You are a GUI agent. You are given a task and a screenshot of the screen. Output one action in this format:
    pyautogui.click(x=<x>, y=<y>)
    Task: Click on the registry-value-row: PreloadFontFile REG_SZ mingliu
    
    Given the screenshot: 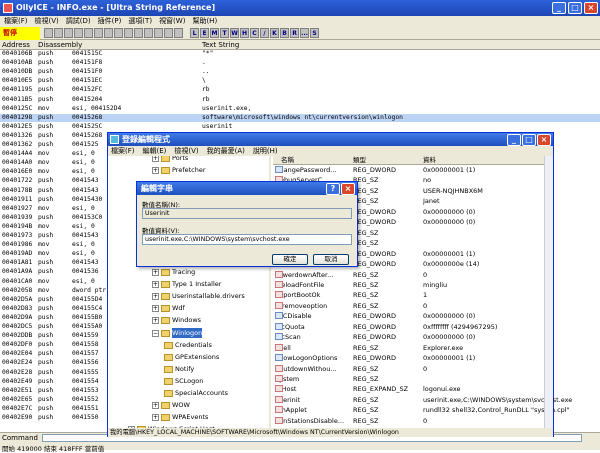 What is the action you would take?
    pyautogui.click(x=413, y=285)
    